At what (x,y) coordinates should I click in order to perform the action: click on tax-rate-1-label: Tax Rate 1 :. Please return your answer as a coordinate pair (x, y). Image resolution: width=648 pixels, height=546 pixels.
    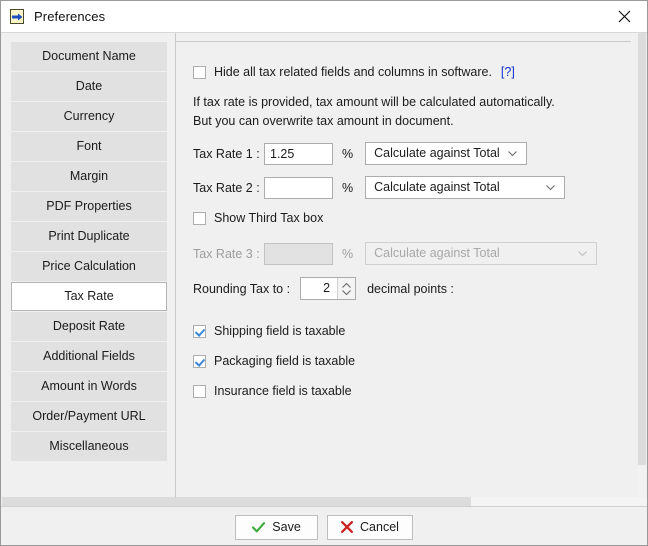
    Looking at the image, I should click on (226, 153).